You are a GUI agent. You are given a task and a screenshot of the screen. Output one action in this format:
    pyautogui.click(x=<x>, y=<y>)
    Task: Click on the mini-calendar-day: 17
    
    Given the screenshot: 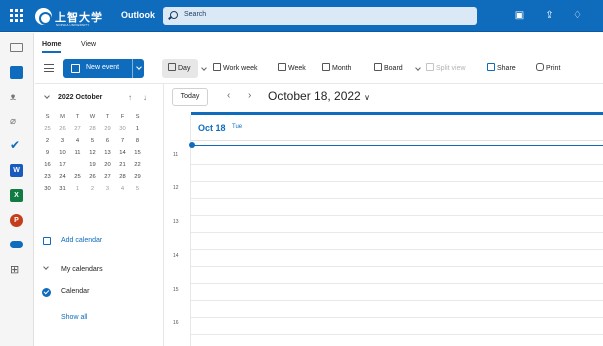 What is the action you would take?
    pyautogui.click(x=62, y=165)
    